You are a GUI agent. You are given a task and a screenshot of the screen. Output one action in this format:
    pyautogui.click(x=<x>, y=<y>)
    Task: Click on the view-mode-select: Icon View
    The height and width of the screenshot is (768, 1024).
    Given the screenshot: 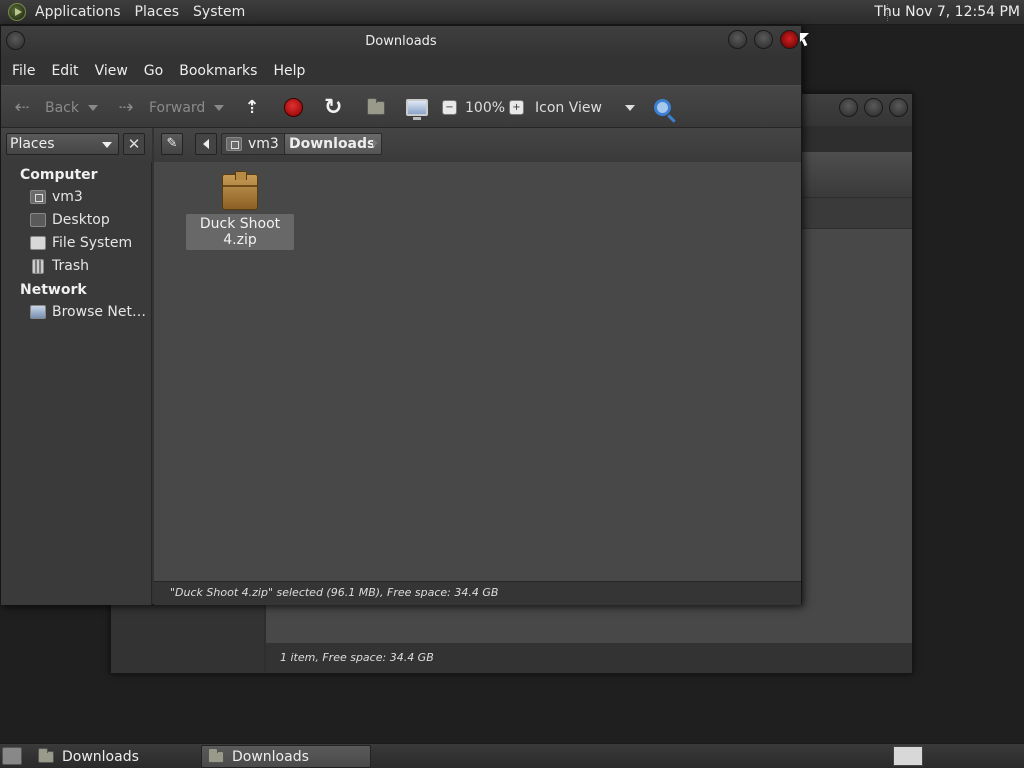 What is the action you would take?
    pyautogui.click(x=568, y=107)
    